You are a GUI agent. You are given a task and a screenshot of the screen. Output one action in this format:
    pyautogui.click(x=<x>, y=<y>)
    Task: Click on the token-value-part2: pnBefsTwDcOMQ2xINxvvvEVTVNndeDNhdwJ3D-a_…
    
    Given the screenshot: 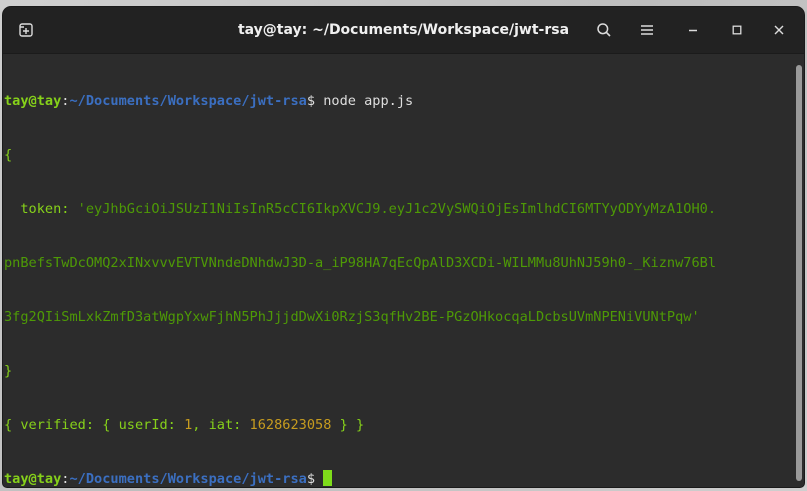 What is the action you would take?
    pyautogui.click(x=360, y=263)
    